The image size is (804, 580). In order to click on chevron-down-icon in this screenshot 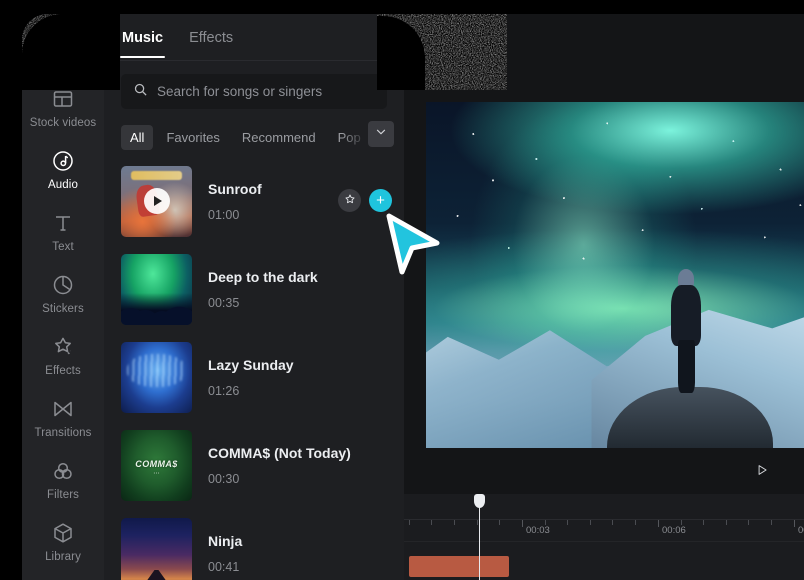, I will do `click(381, 134)`.